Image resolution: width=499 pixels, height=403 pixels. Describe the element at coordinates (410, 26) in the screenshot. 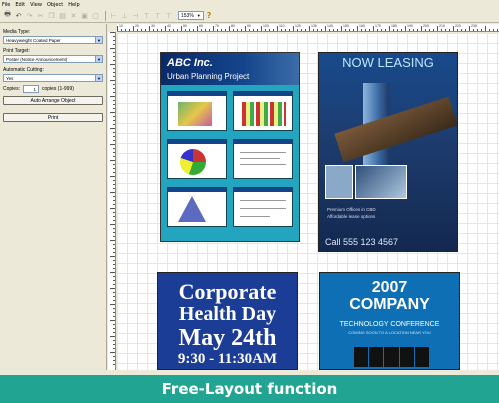

I see `ruler-label: 190` at that location.